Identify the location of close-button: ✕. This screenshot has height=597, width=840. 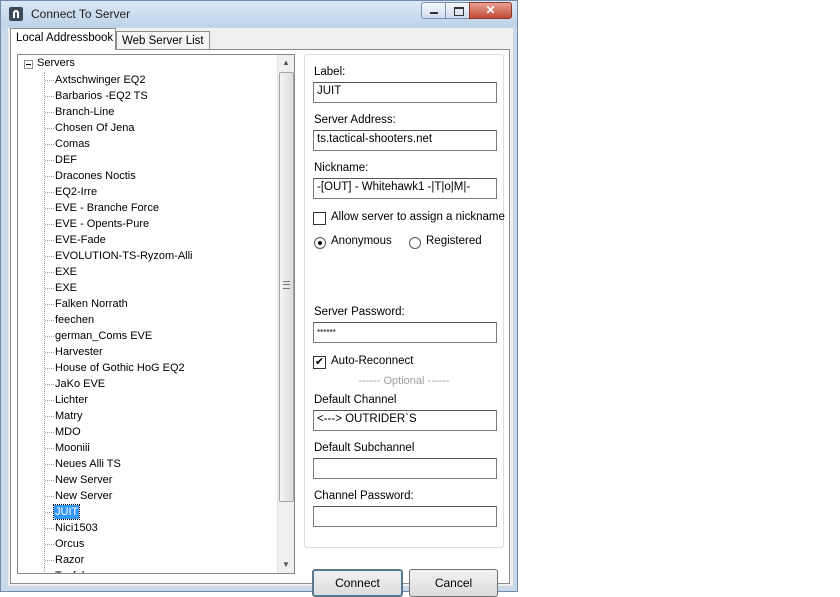
(490, 10).